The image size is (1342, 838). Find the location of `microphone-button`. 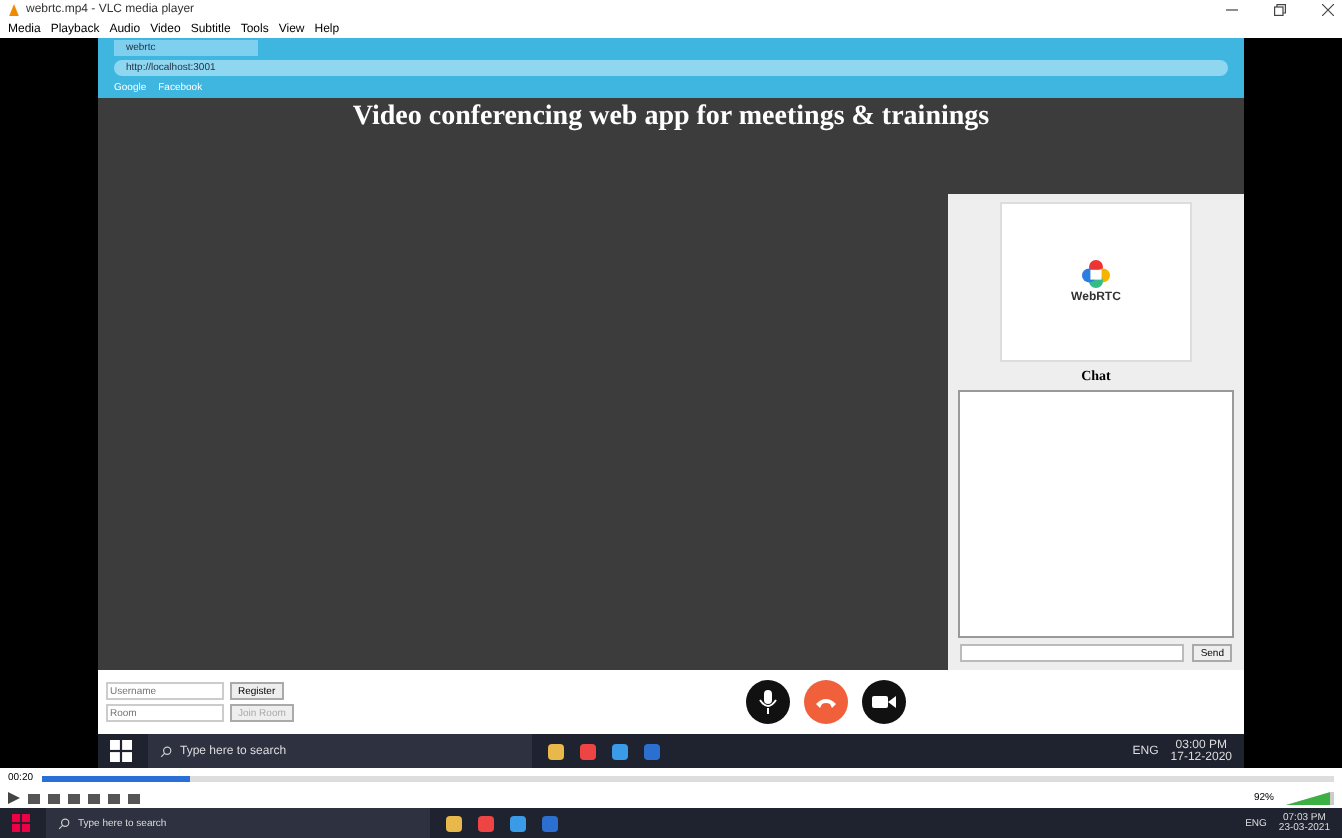

microphone-button is located at coordinates (768, 702).